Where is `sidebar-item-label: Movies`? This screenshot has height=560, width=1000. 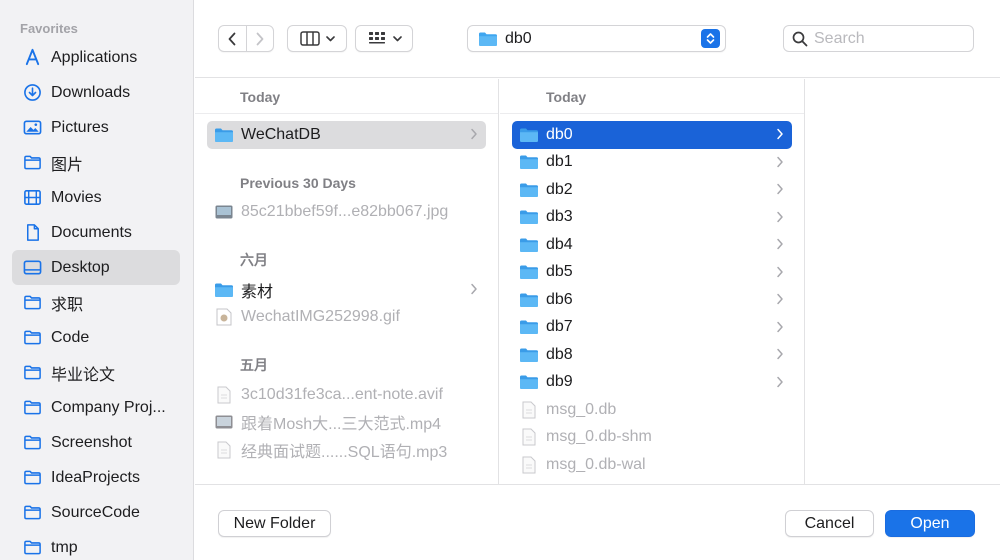
sidebar-item-label: Movies is located at coordinates (76, 197).